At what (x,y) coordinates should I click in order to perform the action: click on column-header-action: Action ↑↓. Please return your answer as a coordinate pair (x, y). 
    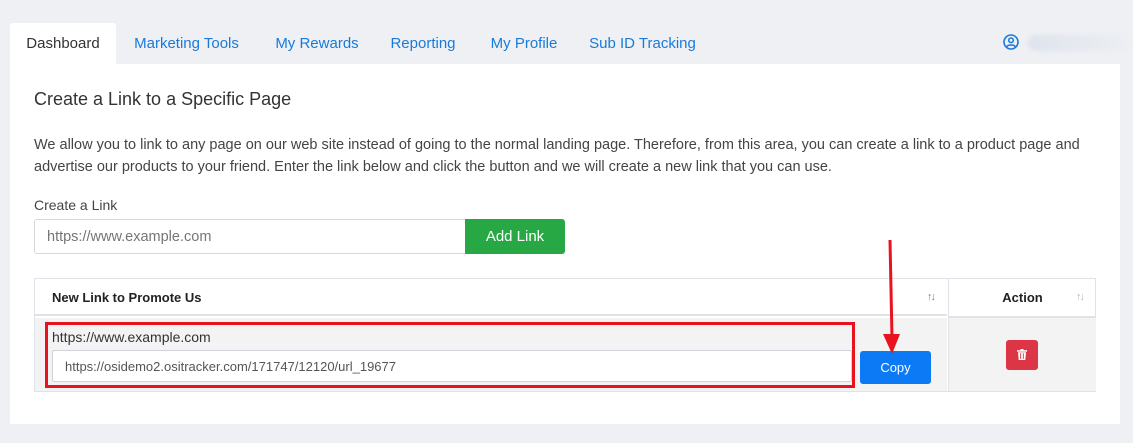
    Looking at the image, I should click on (1022, 298).